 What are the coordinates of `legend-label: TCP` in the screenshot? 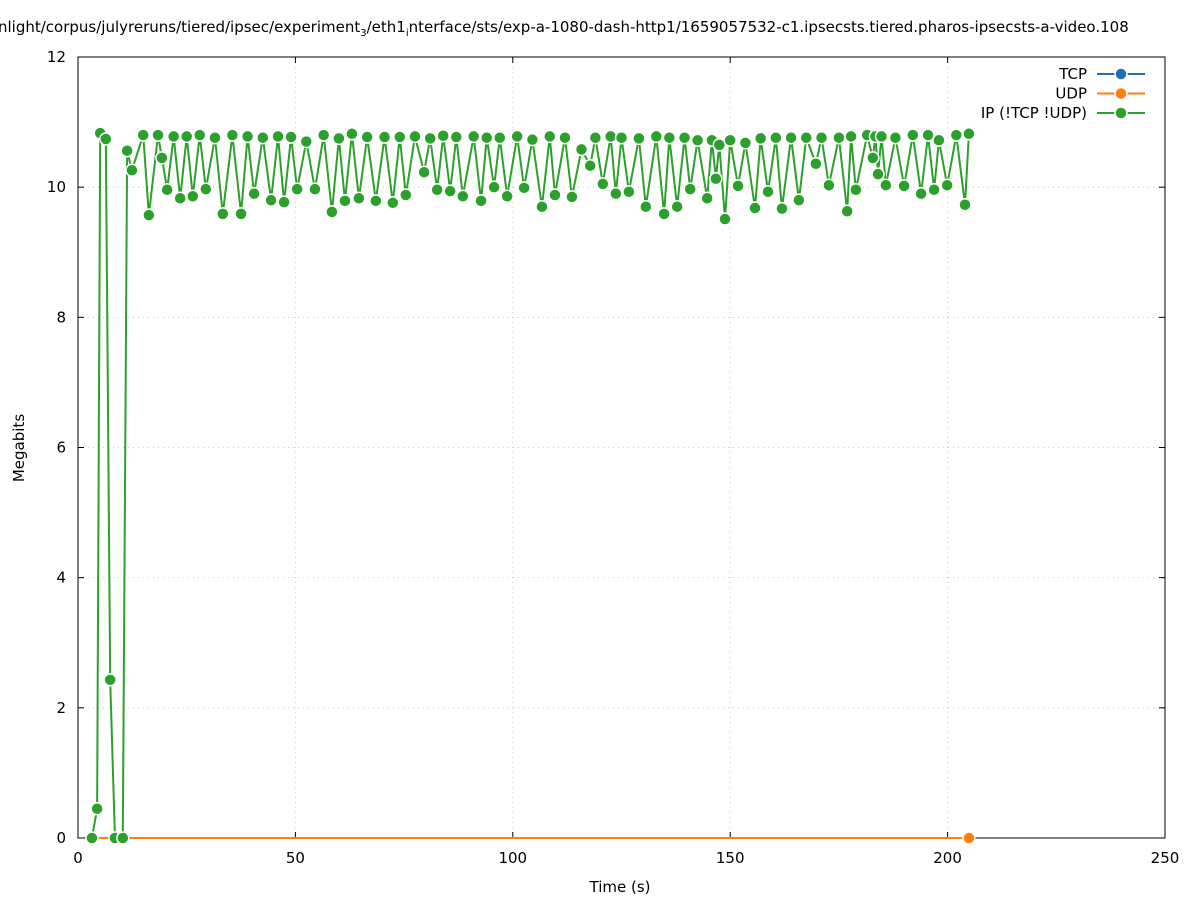 It's located at (1072, 74).